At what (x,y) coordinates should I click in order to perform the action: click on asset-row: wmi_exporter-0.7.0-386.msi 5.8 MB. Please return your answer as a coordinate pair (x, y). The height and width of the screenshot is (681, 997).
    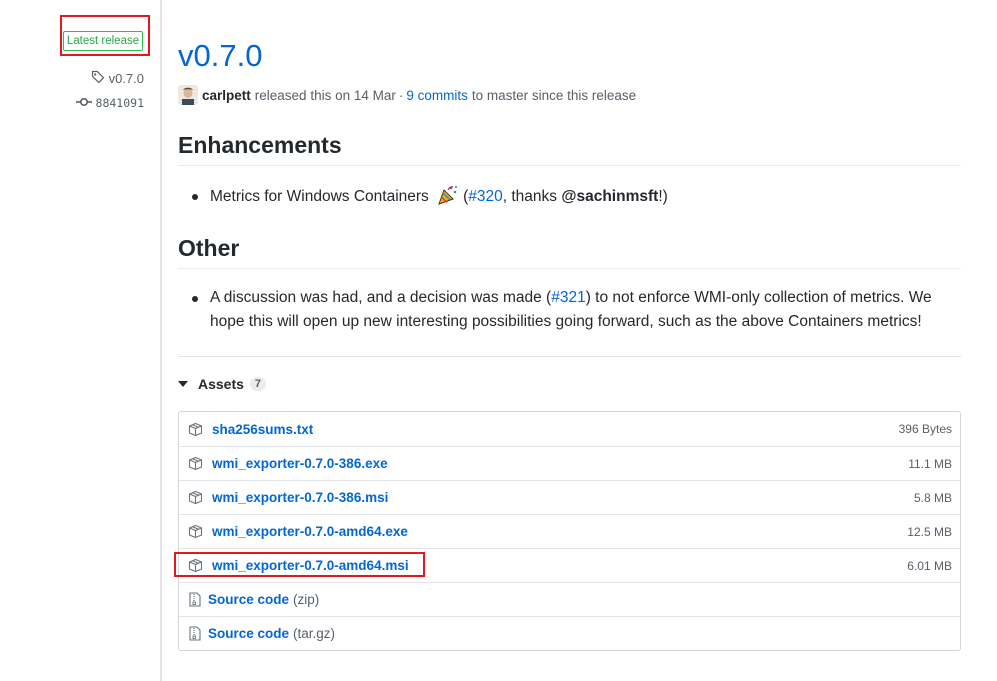
    Looking at the image, I should click on (569, 497).